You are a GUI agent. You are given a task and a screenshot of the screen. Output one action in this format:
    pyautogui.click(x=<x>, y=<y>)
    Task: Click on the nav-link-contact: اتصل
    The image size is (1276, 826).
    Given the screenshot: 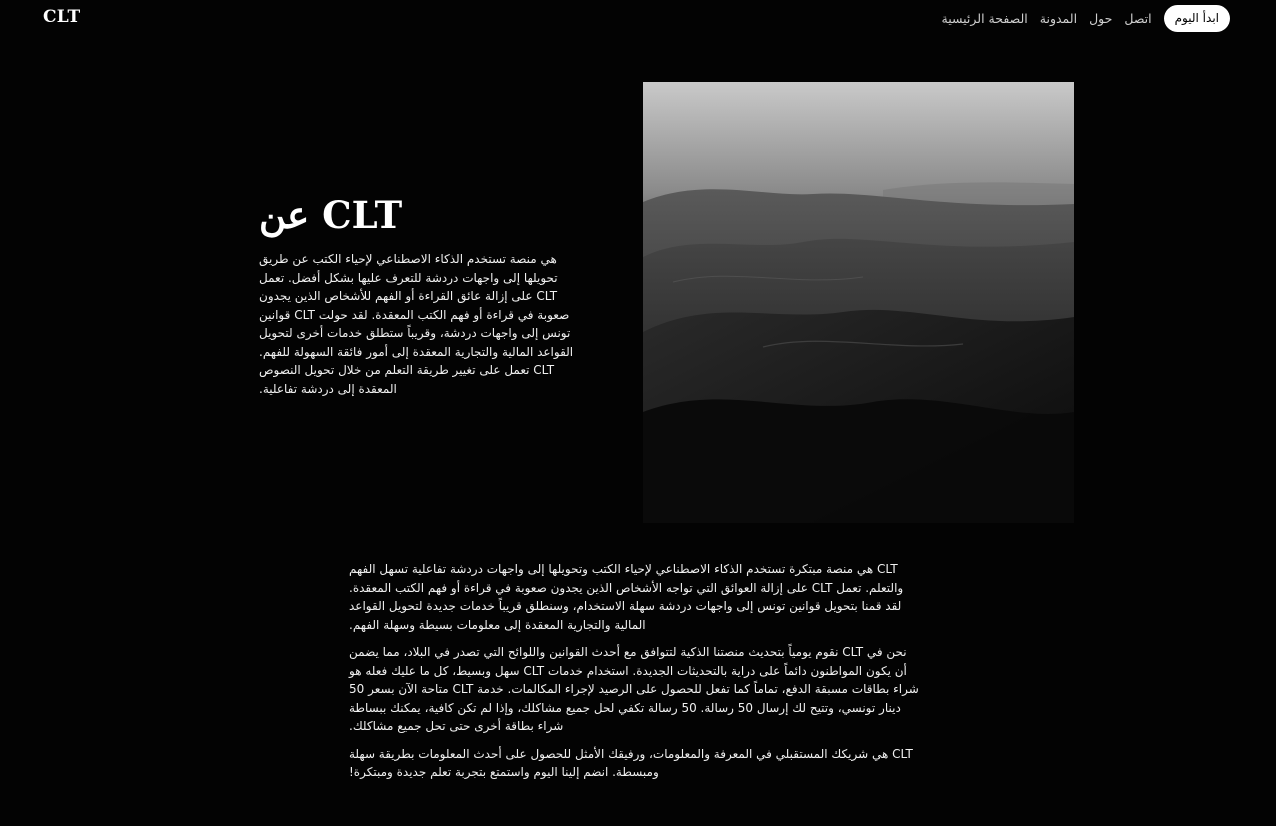 What is the action you would take?
    pyautogui.click(x=1137, y=19)
    